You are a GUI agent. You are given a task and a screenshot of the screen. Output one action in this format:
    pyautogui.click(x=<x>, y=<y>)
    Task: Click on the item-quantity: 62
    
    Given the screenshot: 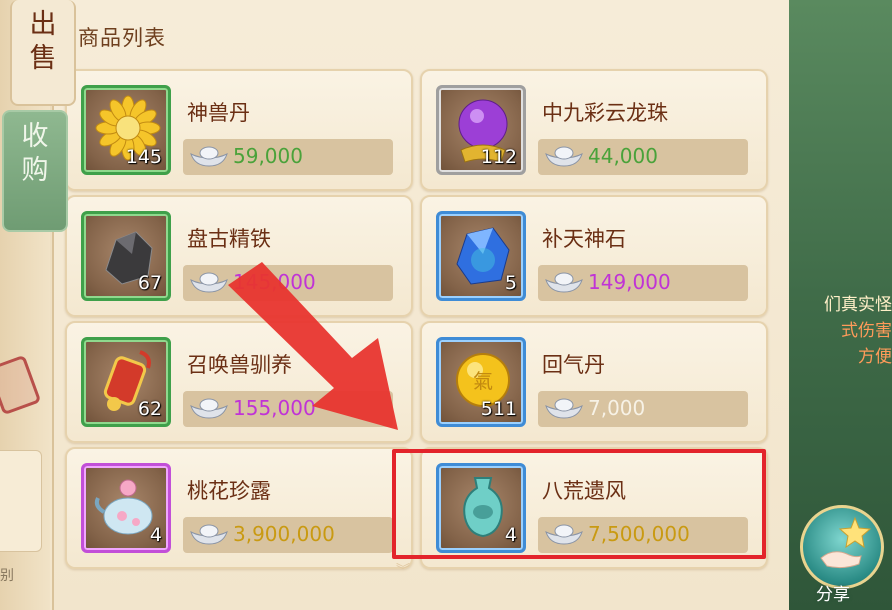 What is the action you would take?
    pyautogui.click(x=149, y=409)
    